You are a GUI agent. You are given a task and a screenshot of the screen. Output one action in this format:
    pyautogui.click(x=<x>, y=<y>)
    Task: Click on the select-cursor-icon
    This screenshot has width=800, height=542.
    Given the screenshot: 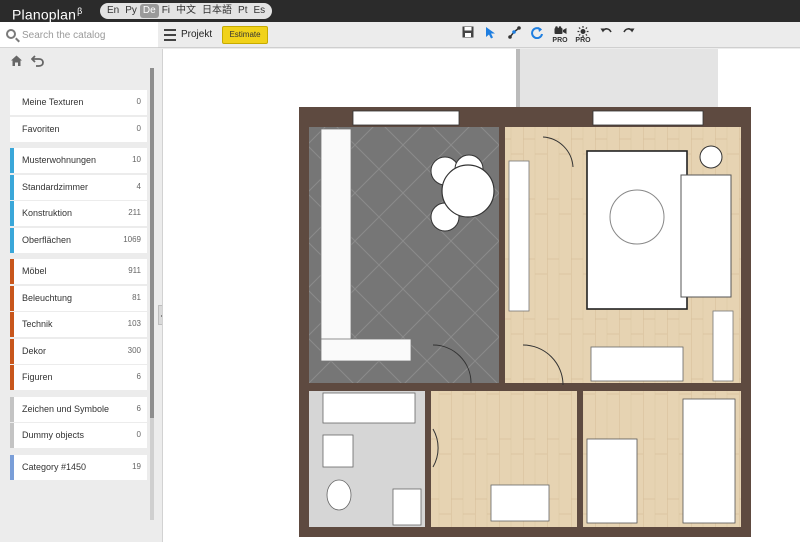 What is the action you would take?
    pyautogui.click(x=490, y=33)
    